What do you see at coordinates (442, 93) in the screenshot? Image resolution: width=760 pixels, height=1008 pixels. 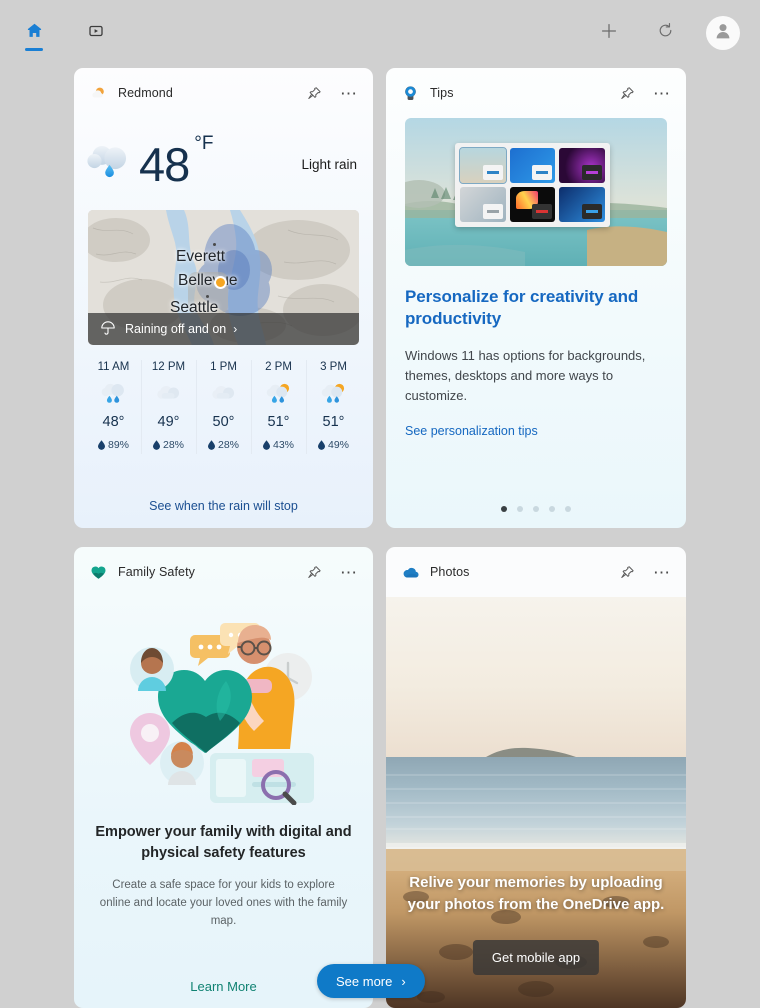 I see `tips-title: Tips` at bounding box center [442, 93].